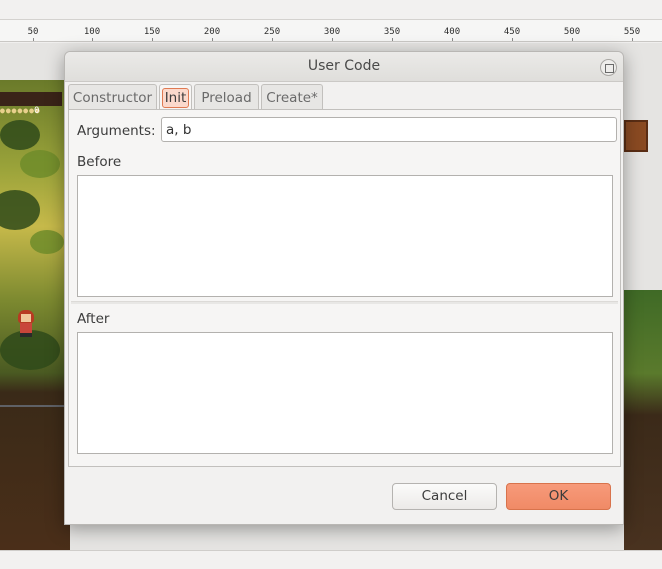 Image resolution: width=662 pixels, height=569 pixels. Describe the element at coordinates (331, 10) in the screenshot. I see `top-toolbar-strip` at that location.